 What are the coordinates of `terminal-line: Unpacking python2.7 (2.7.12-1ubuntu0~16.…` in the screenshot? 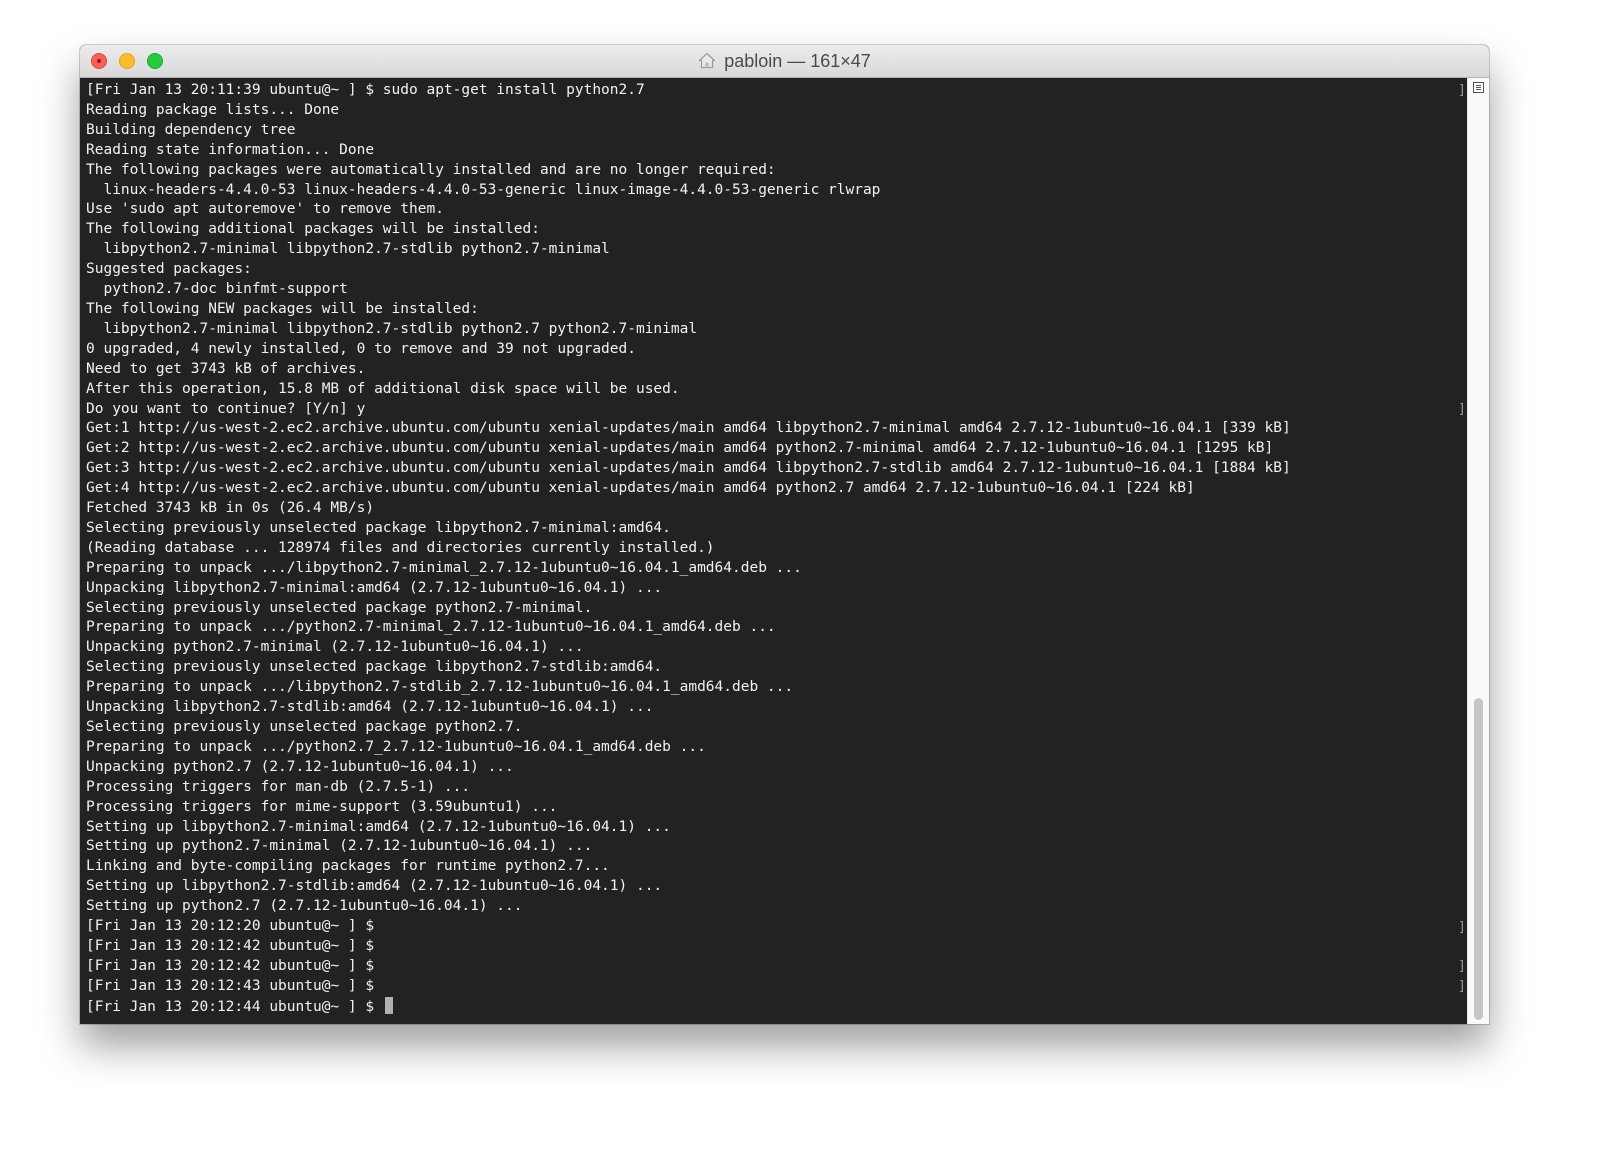 It's located at (775, 768).